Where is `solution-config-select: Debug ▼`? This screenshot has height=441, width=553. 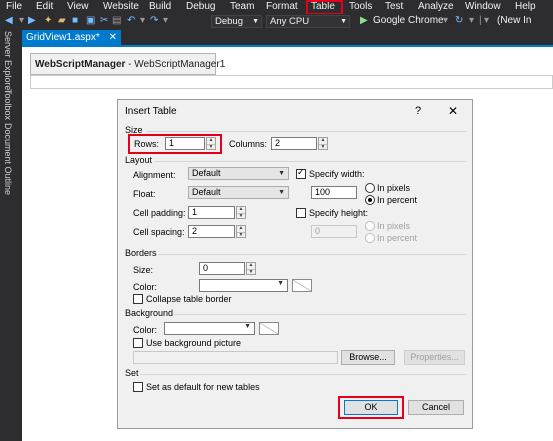
solution-config-select: Debug ▼ is located at coordinates (236, 21).